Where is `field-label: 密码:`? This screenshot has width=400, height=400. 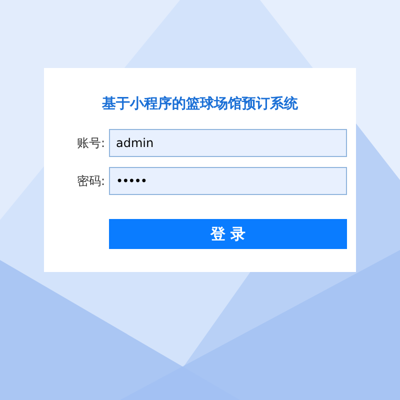
field-label: 密码: is located at coordinates (90, 181).